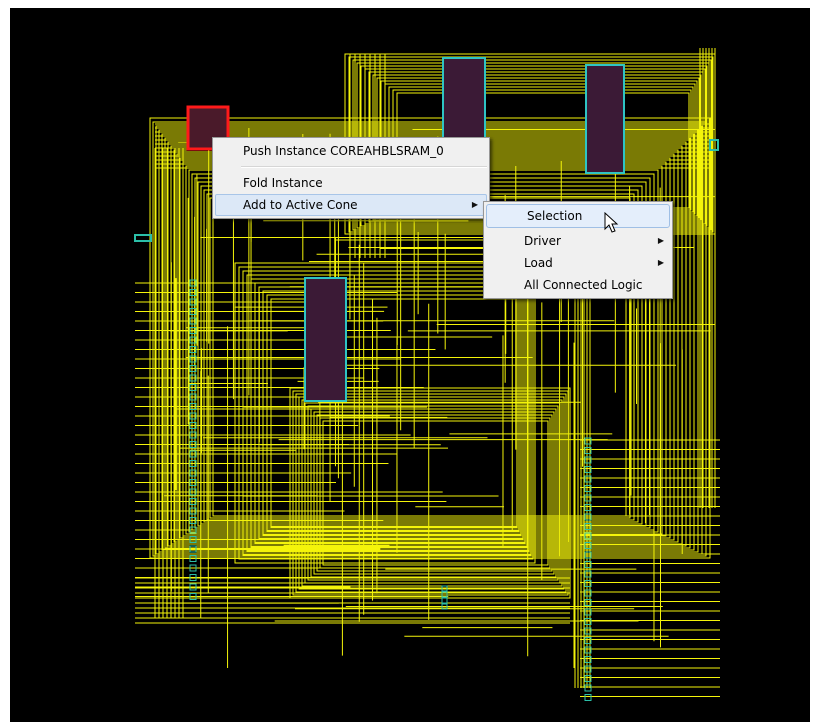 The height and width of the screenshot is (726, 814). What do you see at coordinates (542, 241) in the screenshot?
I see `menu-item-label: Driver` at bounding box center [542, 241].